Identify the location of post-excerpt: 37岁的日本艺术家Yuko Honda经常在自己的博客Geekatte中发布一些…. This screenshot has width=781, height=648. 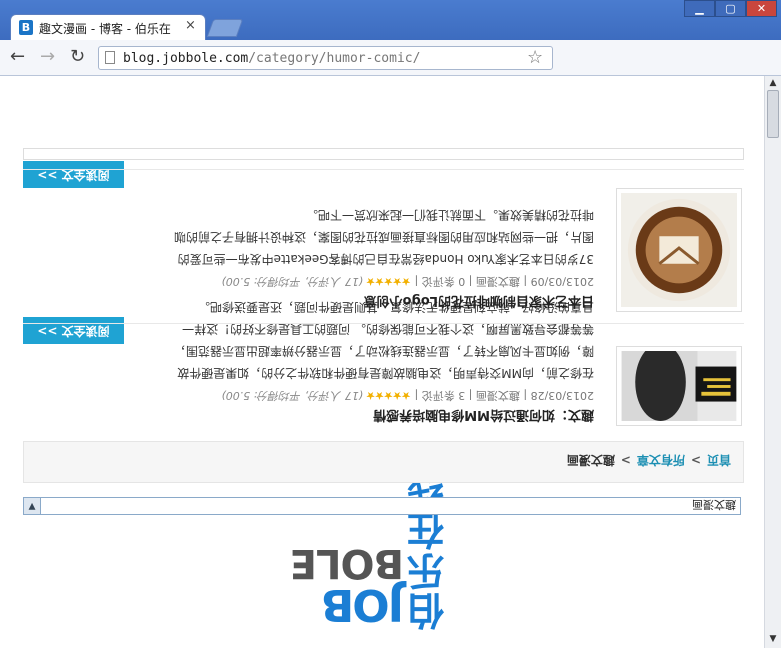
(383, 237).